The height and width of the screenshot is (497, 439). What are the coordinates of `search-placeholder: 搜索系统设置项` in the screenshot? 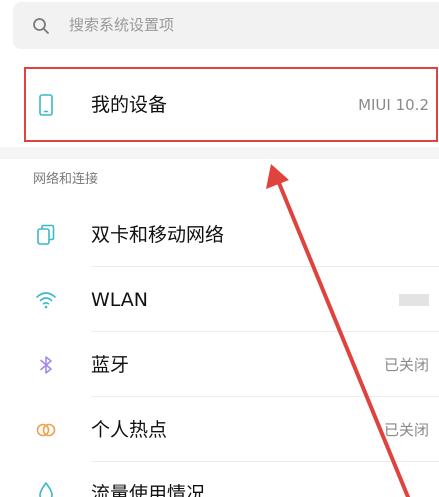 It's located at (122, 25).